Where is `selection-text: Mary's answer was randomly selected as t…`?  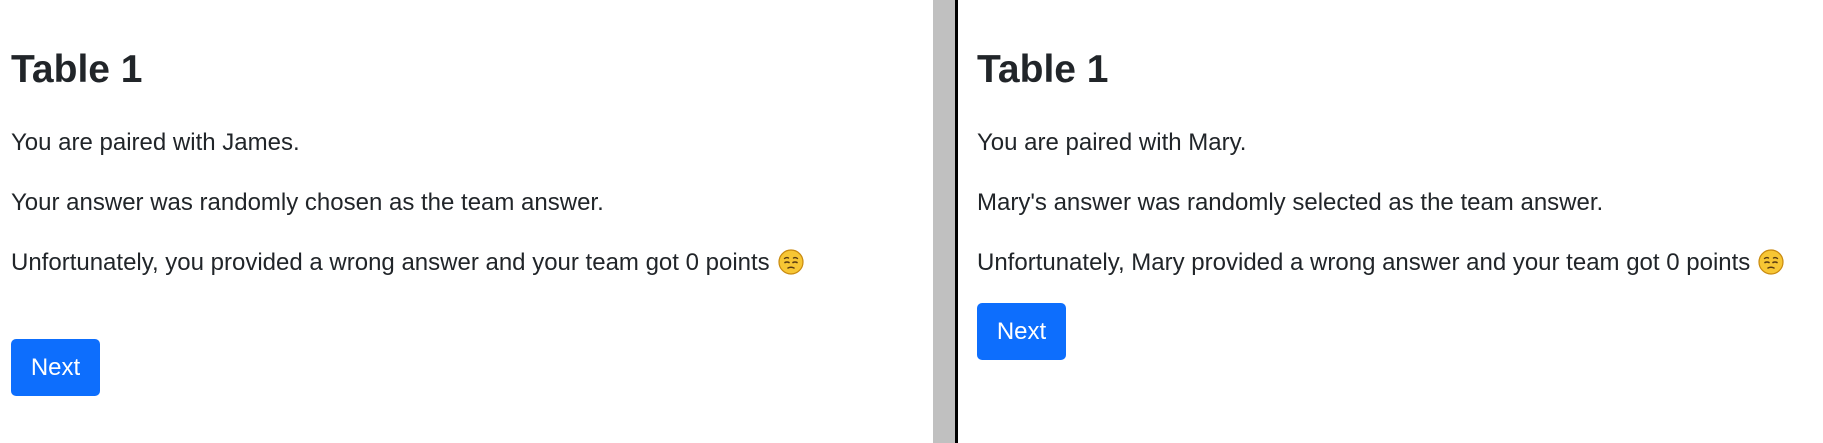 selection-text: Mary's answer was randomly selected as t… is located at coordinates (1290, 202).